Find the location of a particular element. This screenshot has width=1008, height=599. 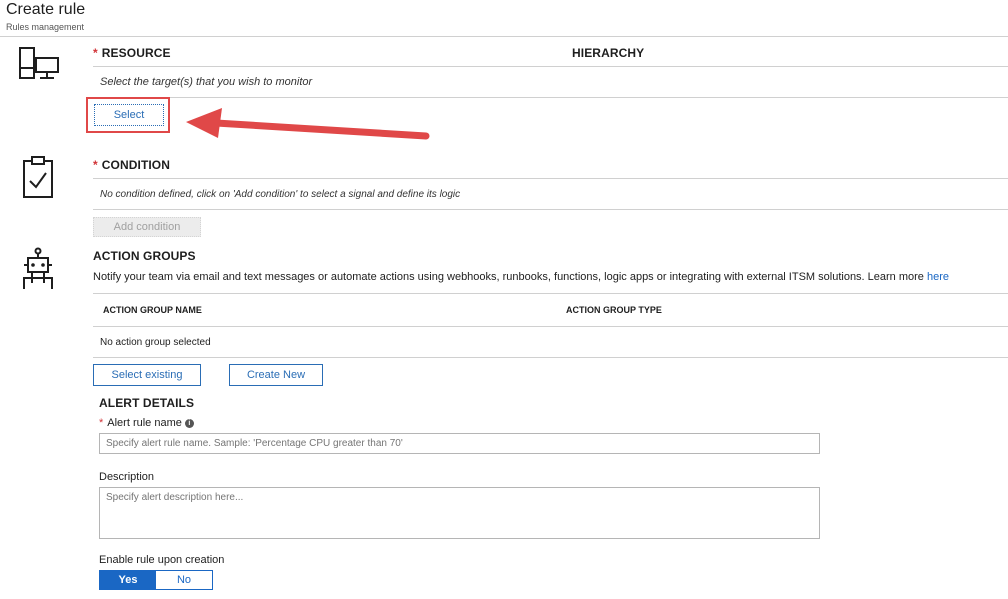

column-header-action-group-type: ACTION GROUP TYPE is located at coordinates (614, 310).